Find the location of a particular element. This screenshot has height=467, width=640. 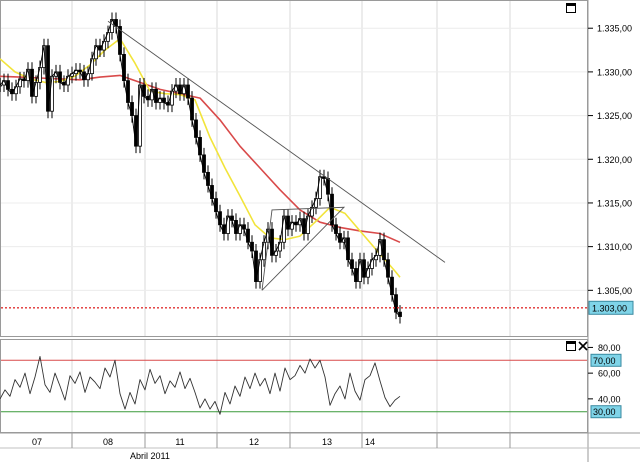

price-tick-label: 1.335,00 is located at coordinates (614, 29).